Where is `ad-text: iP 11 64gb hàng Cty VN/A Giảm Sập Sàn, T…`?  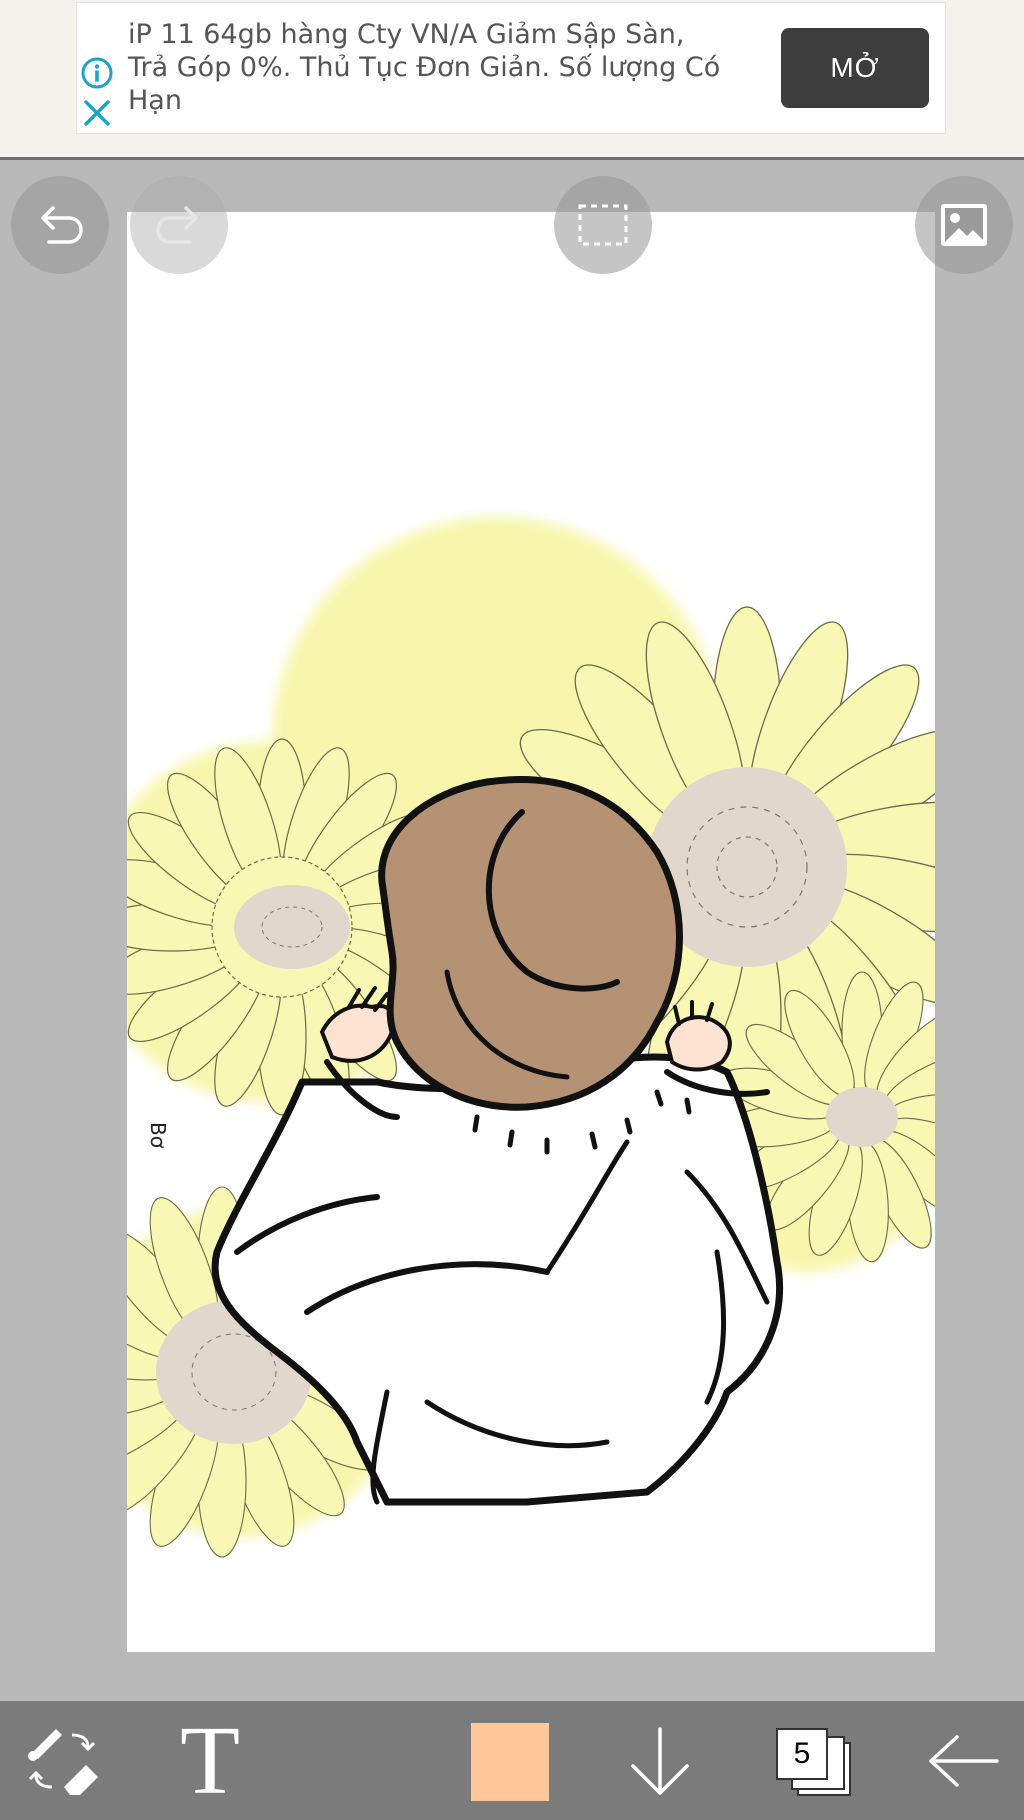 ad-text: iP 11 64gb hàng Cty VN/A Giảm Sập Sàn, T… is located at coordinates (428, 67).